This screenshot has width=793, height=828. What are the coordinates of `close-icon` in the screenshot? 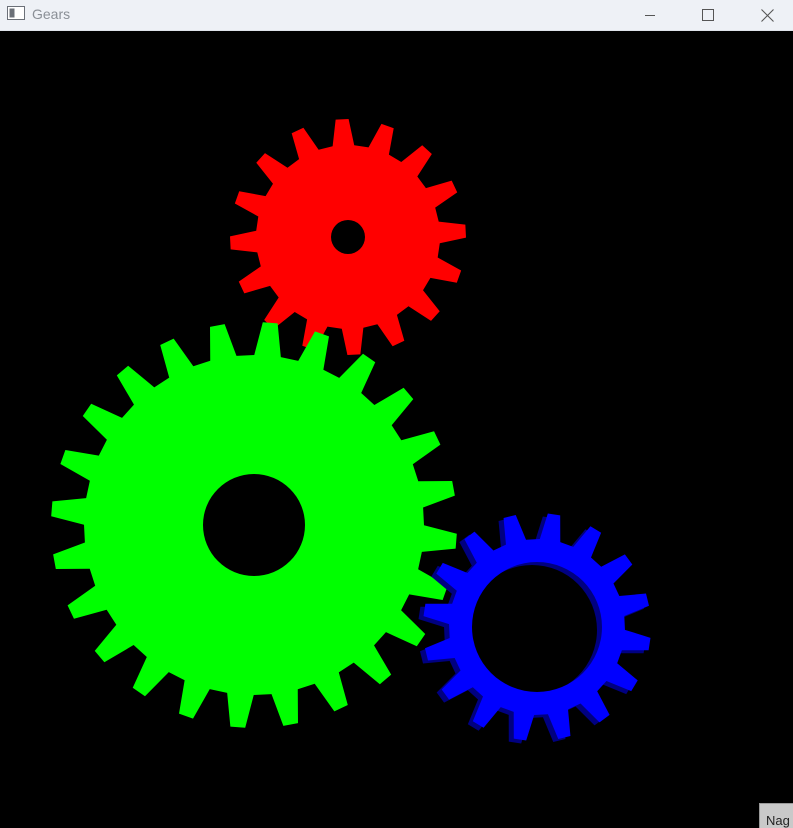 It's located at (767, 15).